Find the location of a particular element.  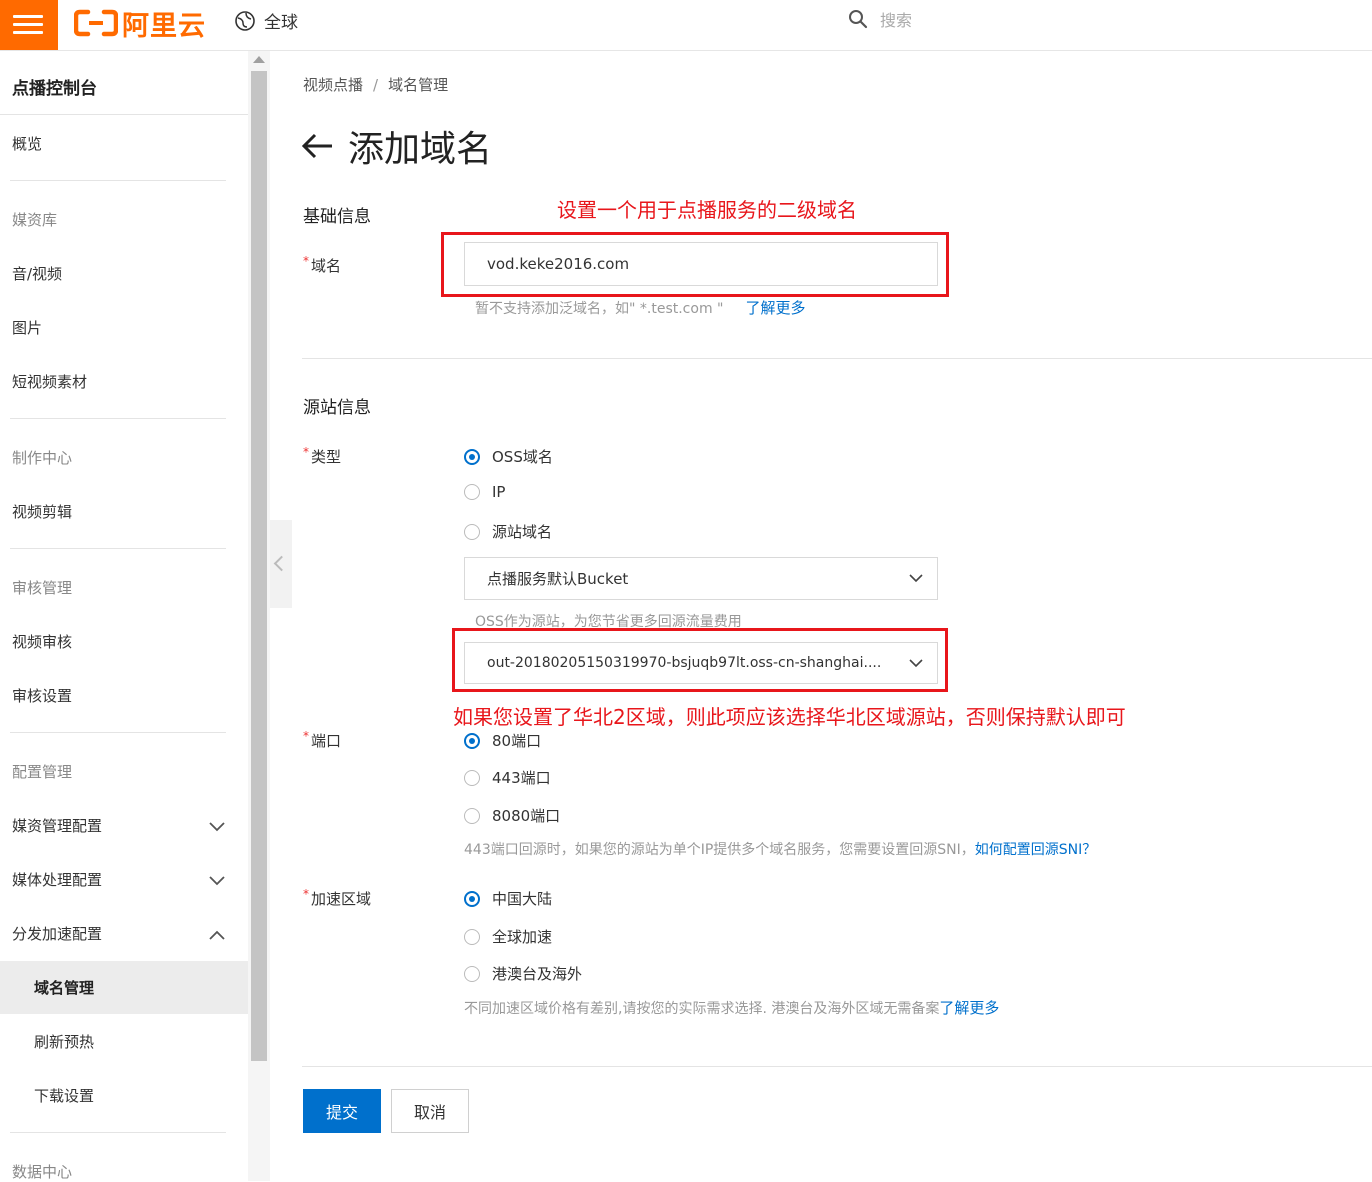

annotation-origin-note: 如果您设置了华北2区域，则此项应该选择华北区域源站，否则保持默认即可 is located at coordinates (789, 717).